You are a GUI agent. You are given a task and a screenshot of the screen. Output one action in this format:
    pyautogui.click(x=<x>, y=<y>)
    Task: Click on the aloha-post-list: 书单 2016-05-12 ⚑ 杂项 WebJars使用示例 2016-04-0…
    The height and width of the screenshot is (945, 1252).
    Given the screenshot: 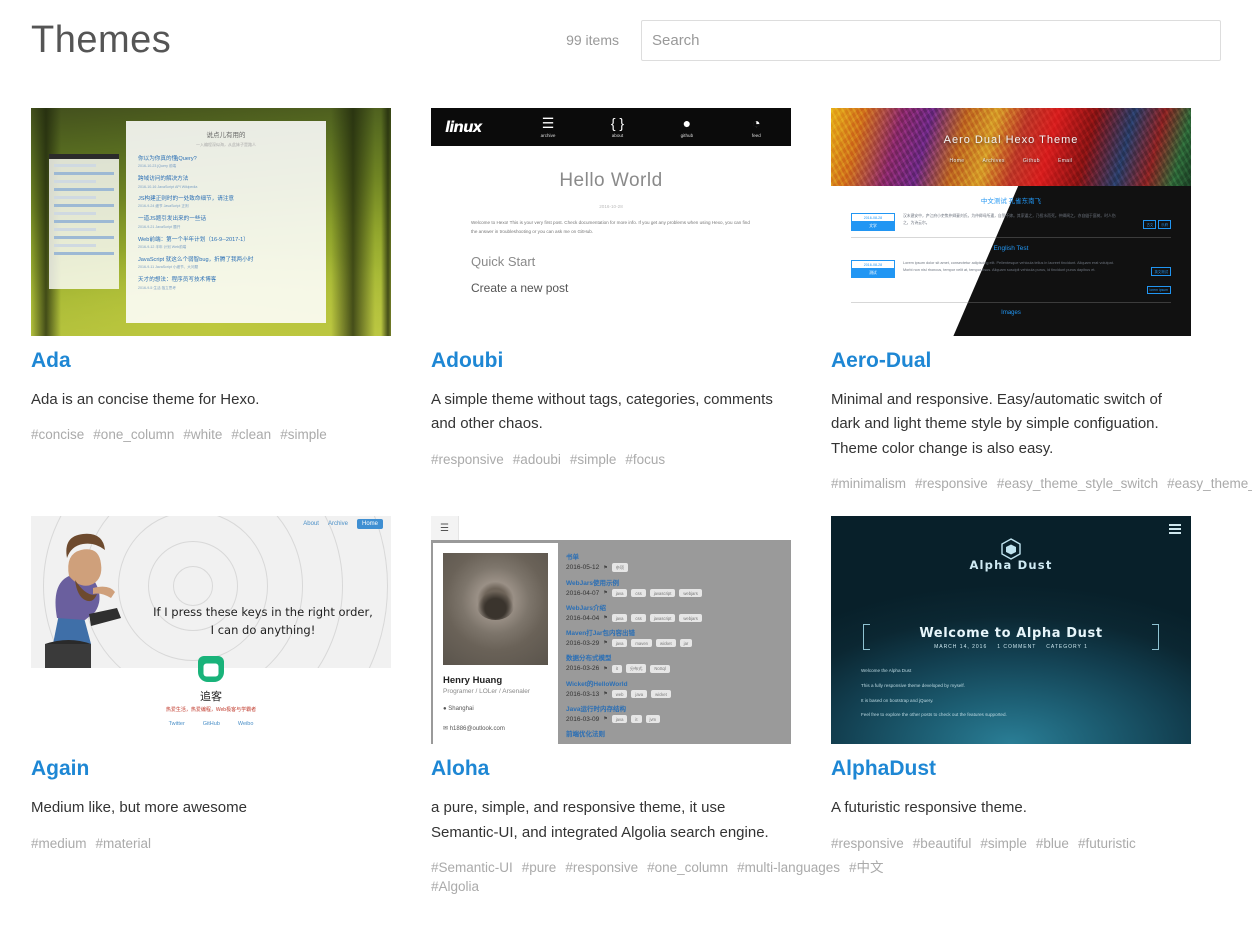 What is the action you would take?
    pyautogui.click(x=678, y=643)
    